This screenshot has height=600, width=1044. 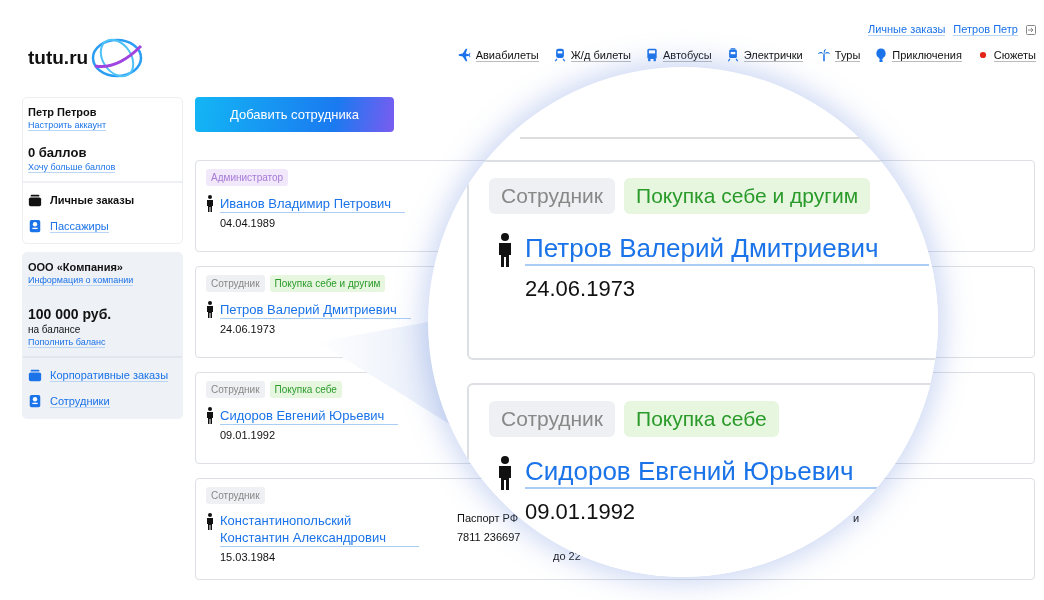 I want to click on employee-name-link: Иванов Владимир Петрович, so click(x=313, y=204).